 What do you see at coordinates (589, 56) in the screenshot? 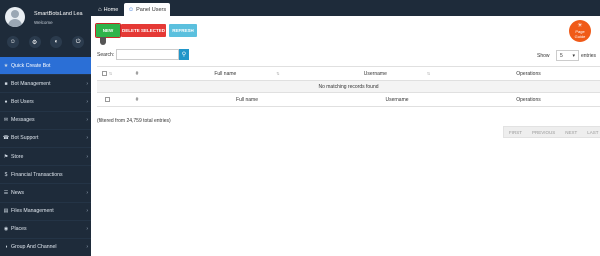
I see `entries-label: entries` at bounding box center [589, 56].